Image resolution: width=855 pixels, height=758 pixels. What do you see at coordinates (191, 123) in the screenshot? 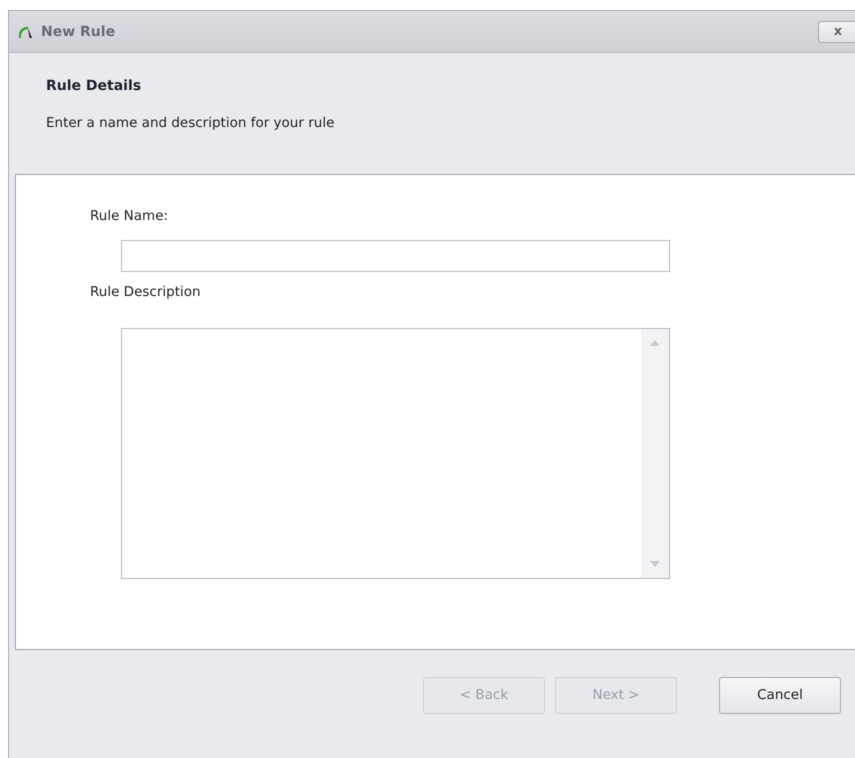
I see `step-description: Enter a name and description for your rule` at bounding box center [191, 123].